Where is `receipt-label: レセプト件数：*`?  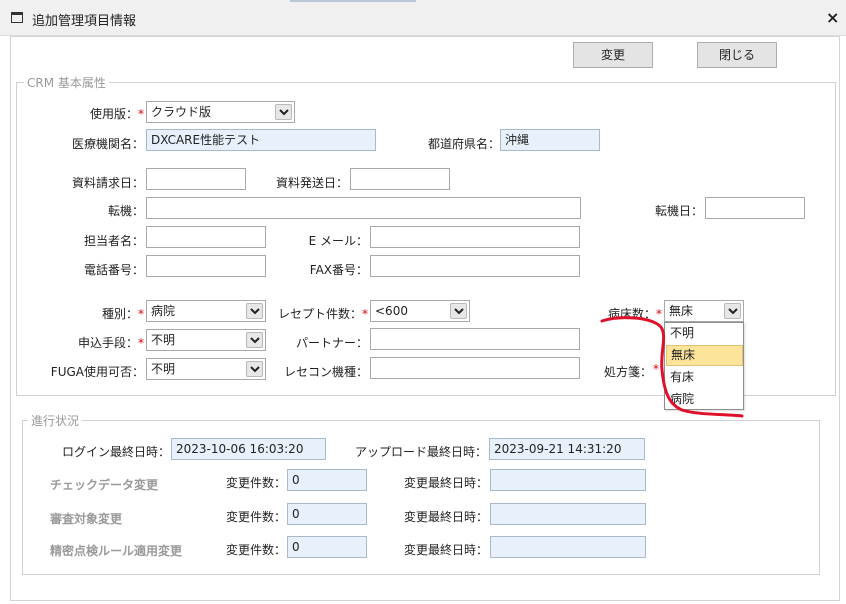 receipt-label: レセプト件数：* is located at coordinates (317, 313).